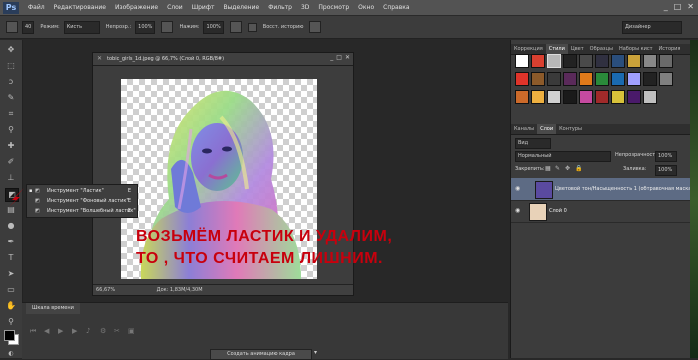 The width and height of the screenshot is (698, 360). I want to click on menu-type: Шрифт, so click(203, 7).